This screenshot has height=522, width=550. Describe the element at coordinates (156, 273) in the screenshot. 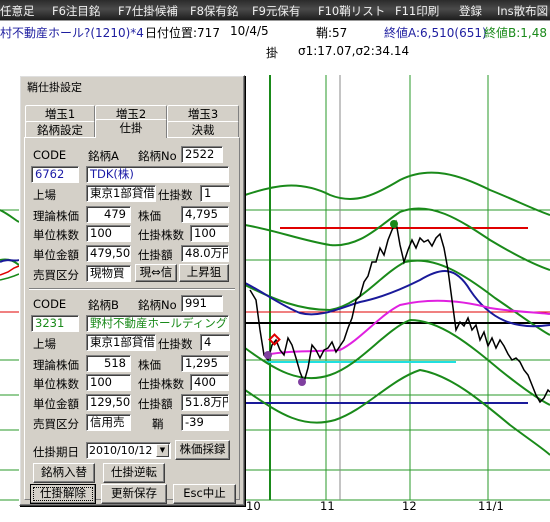

I see `swap-credit-button: 現⇔信` at that location.